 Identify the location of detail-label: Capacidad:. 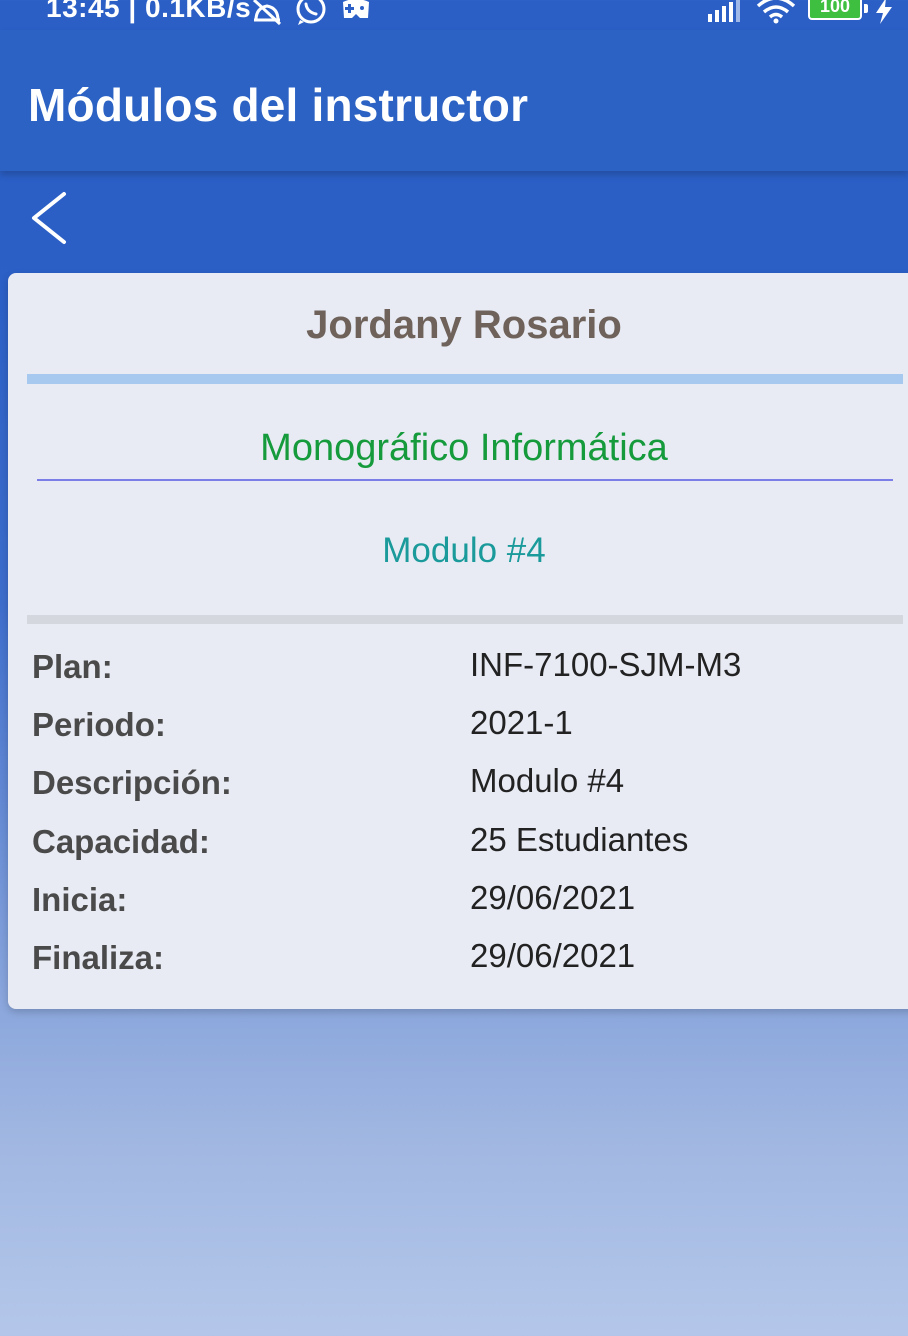
(121, 841).